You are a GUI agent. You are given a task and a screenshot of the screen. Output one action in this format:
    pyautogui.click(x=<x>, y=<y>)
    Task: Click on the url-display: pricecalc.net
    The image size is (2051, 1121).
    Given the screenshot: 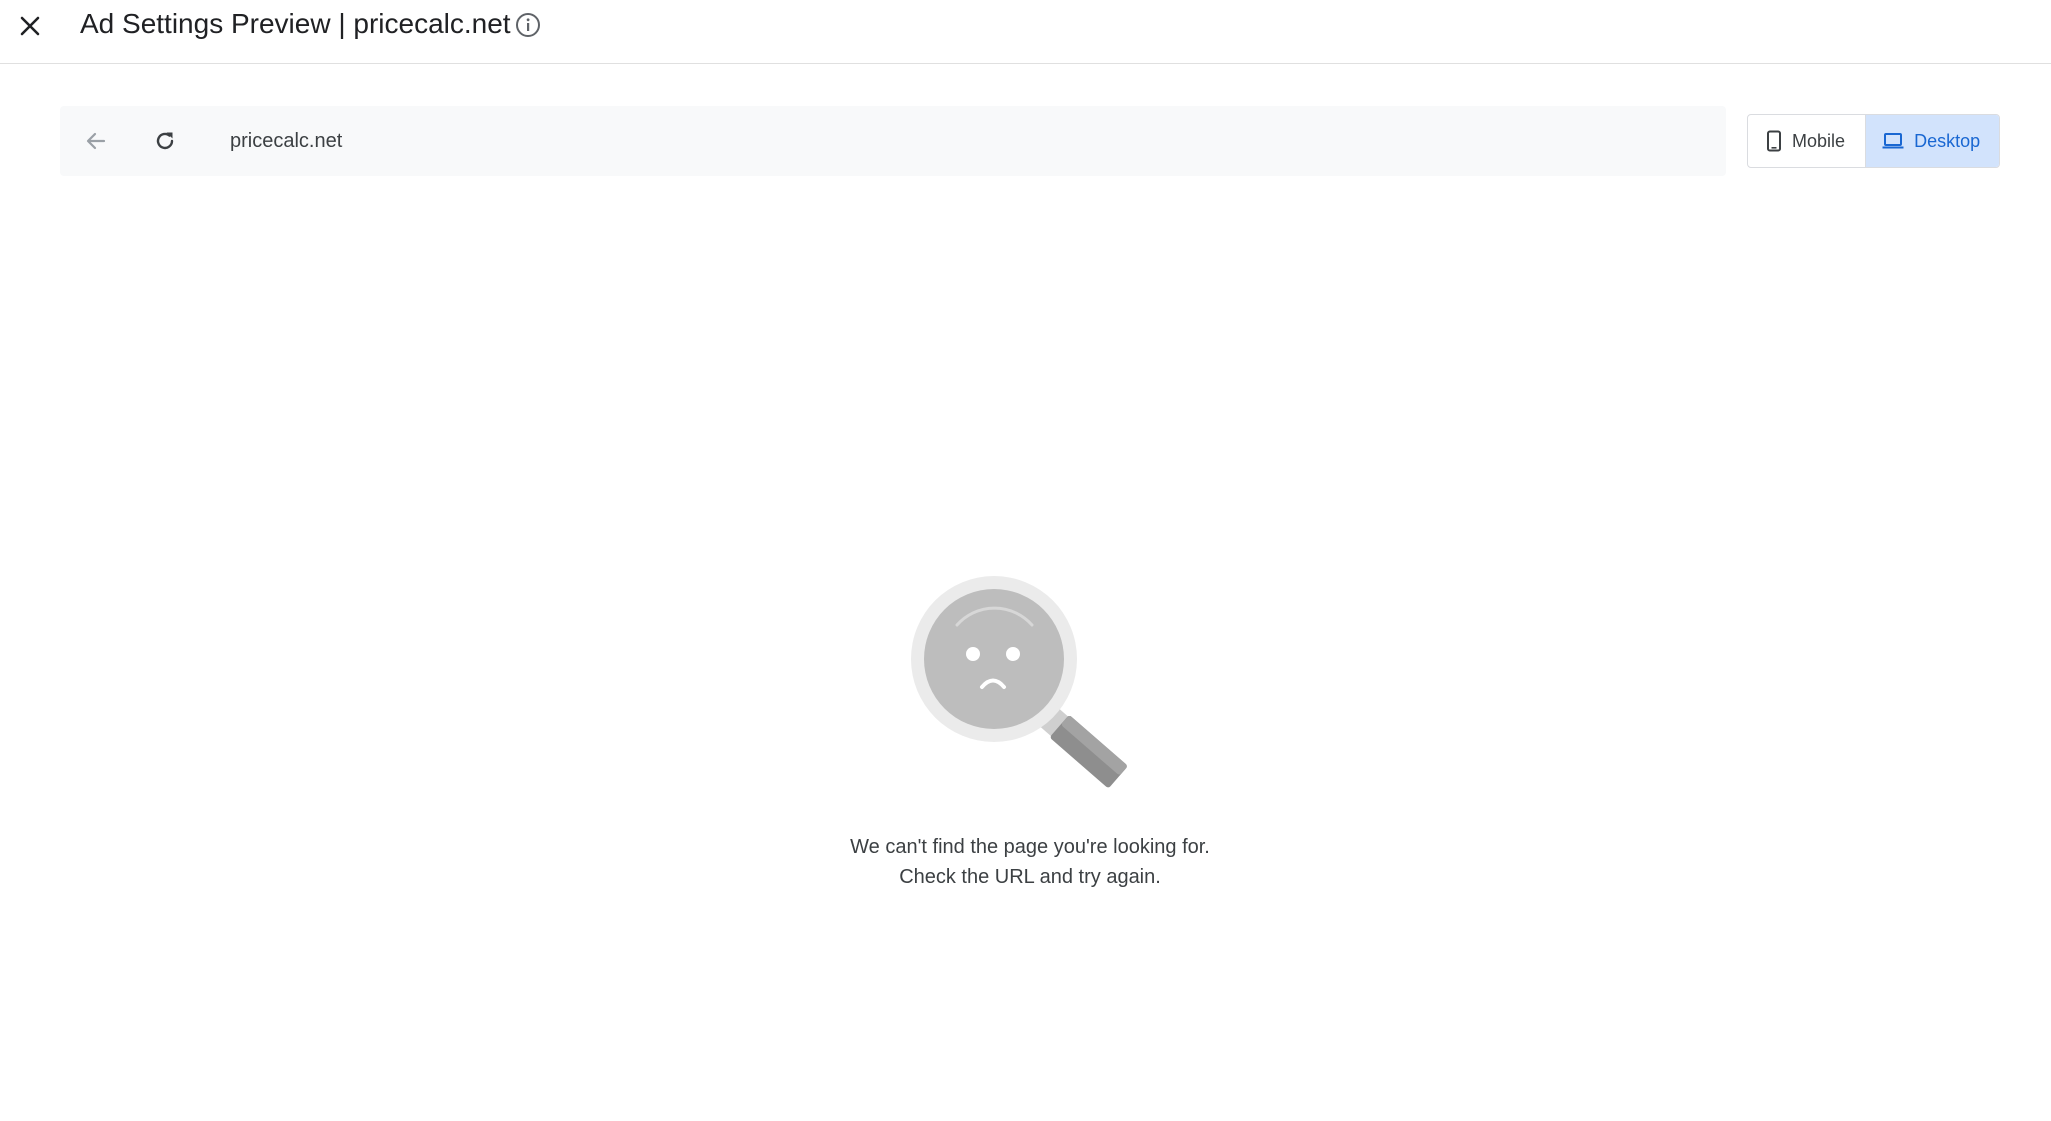 What is the action you would take?
    pyautogui.click(x=286, y=141)
    